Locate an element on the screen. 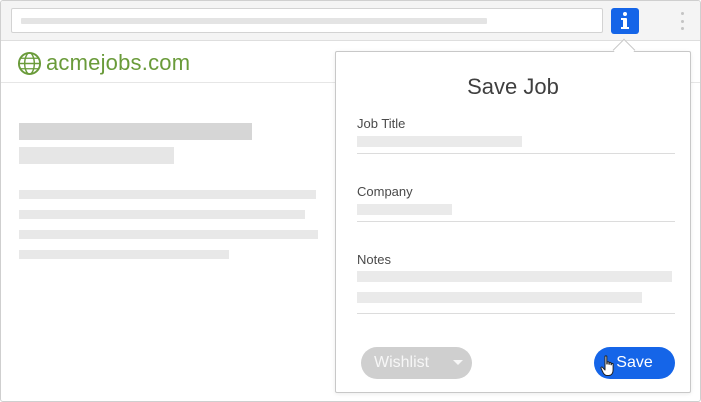 The image size is (701, 402). job-subtitle-placeholder is located at coordinates (96, 155).